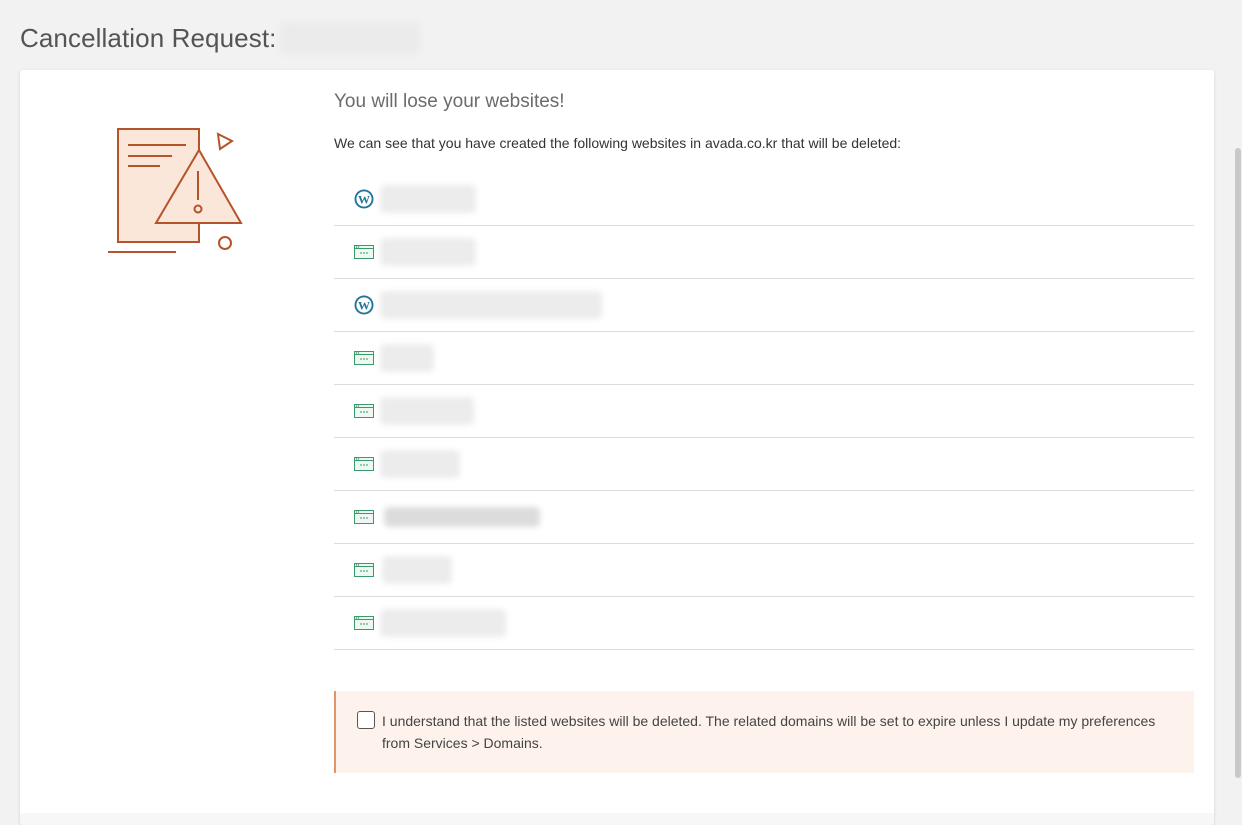  Describe the element at coordinates (617, 819) in the screenshot. I see `card-footer` at that location.